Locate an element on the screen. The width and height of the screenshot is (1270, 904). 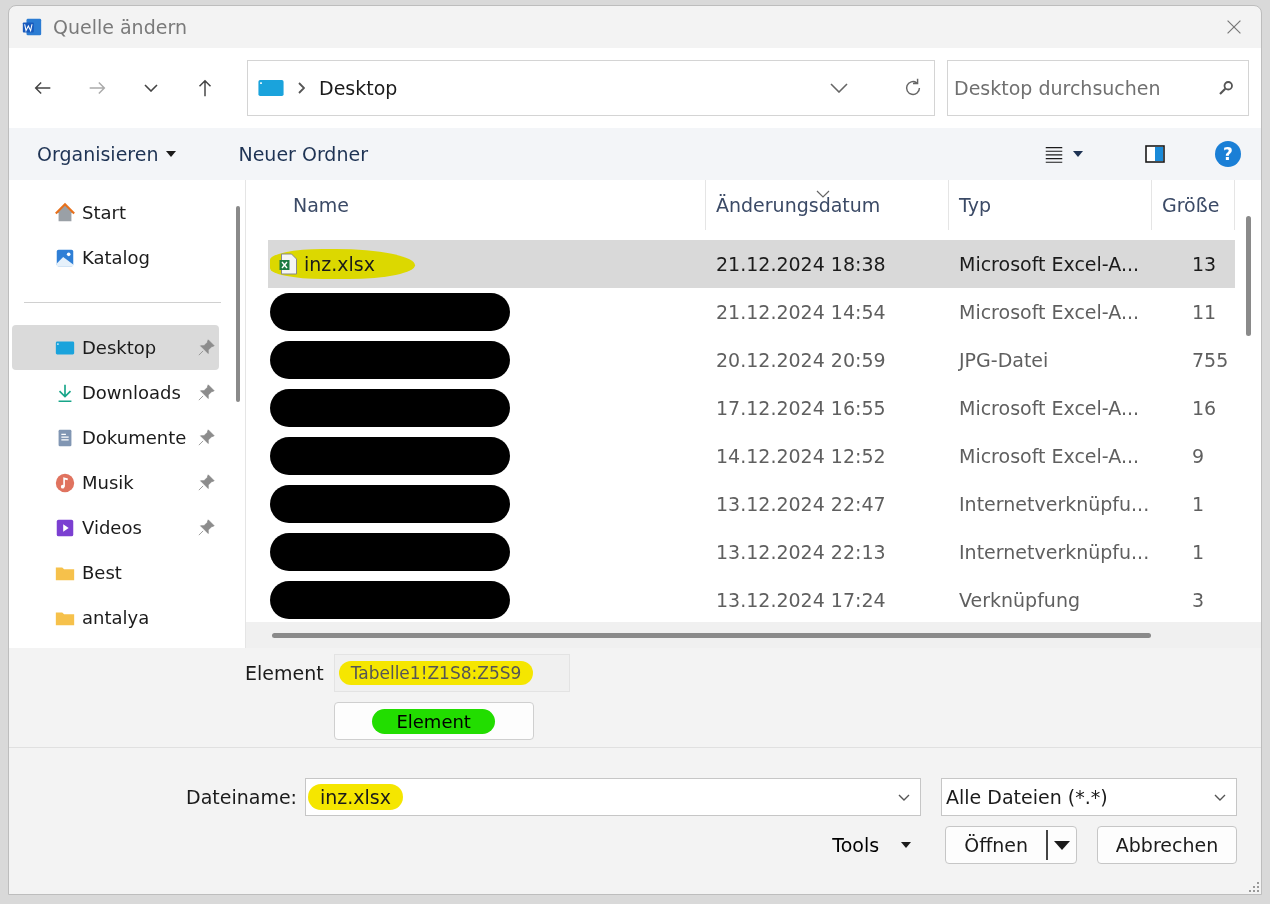
element-label: Element is located at coordinates (284, 673).